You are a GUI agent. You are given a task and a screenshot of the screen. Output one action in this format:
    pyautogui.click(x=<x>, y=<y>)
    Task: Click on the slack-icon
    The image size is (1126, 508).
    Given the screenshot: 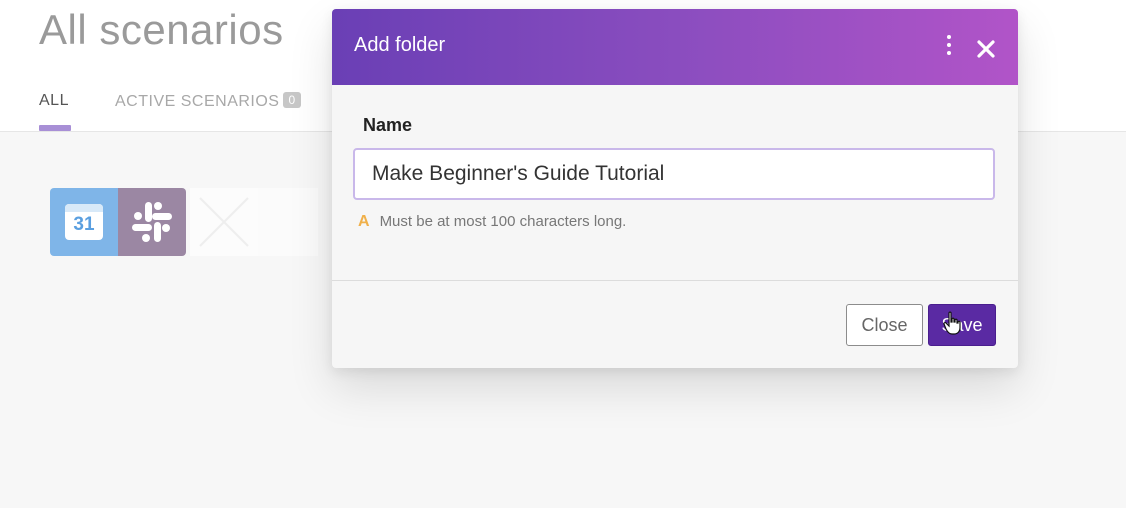 What is the action you would take?
    pyautogui.click(x=152, y=222)
    